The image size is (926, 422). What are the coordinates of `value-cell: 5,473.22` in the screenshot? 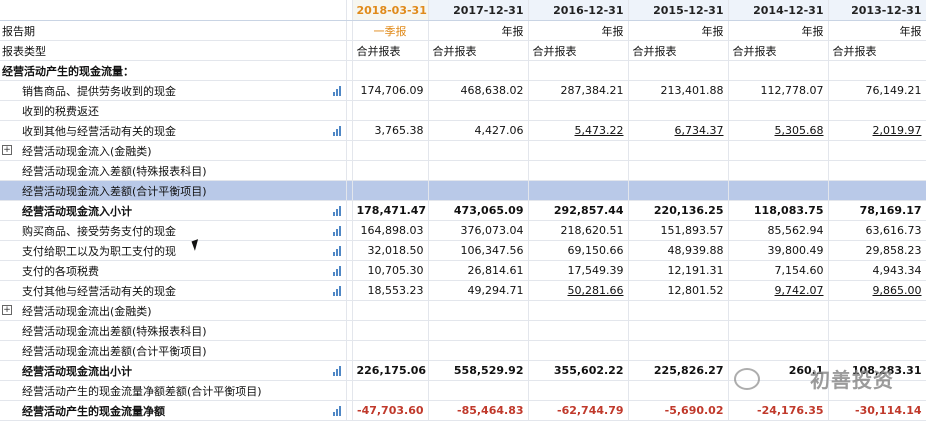 It's located at (578, 130).